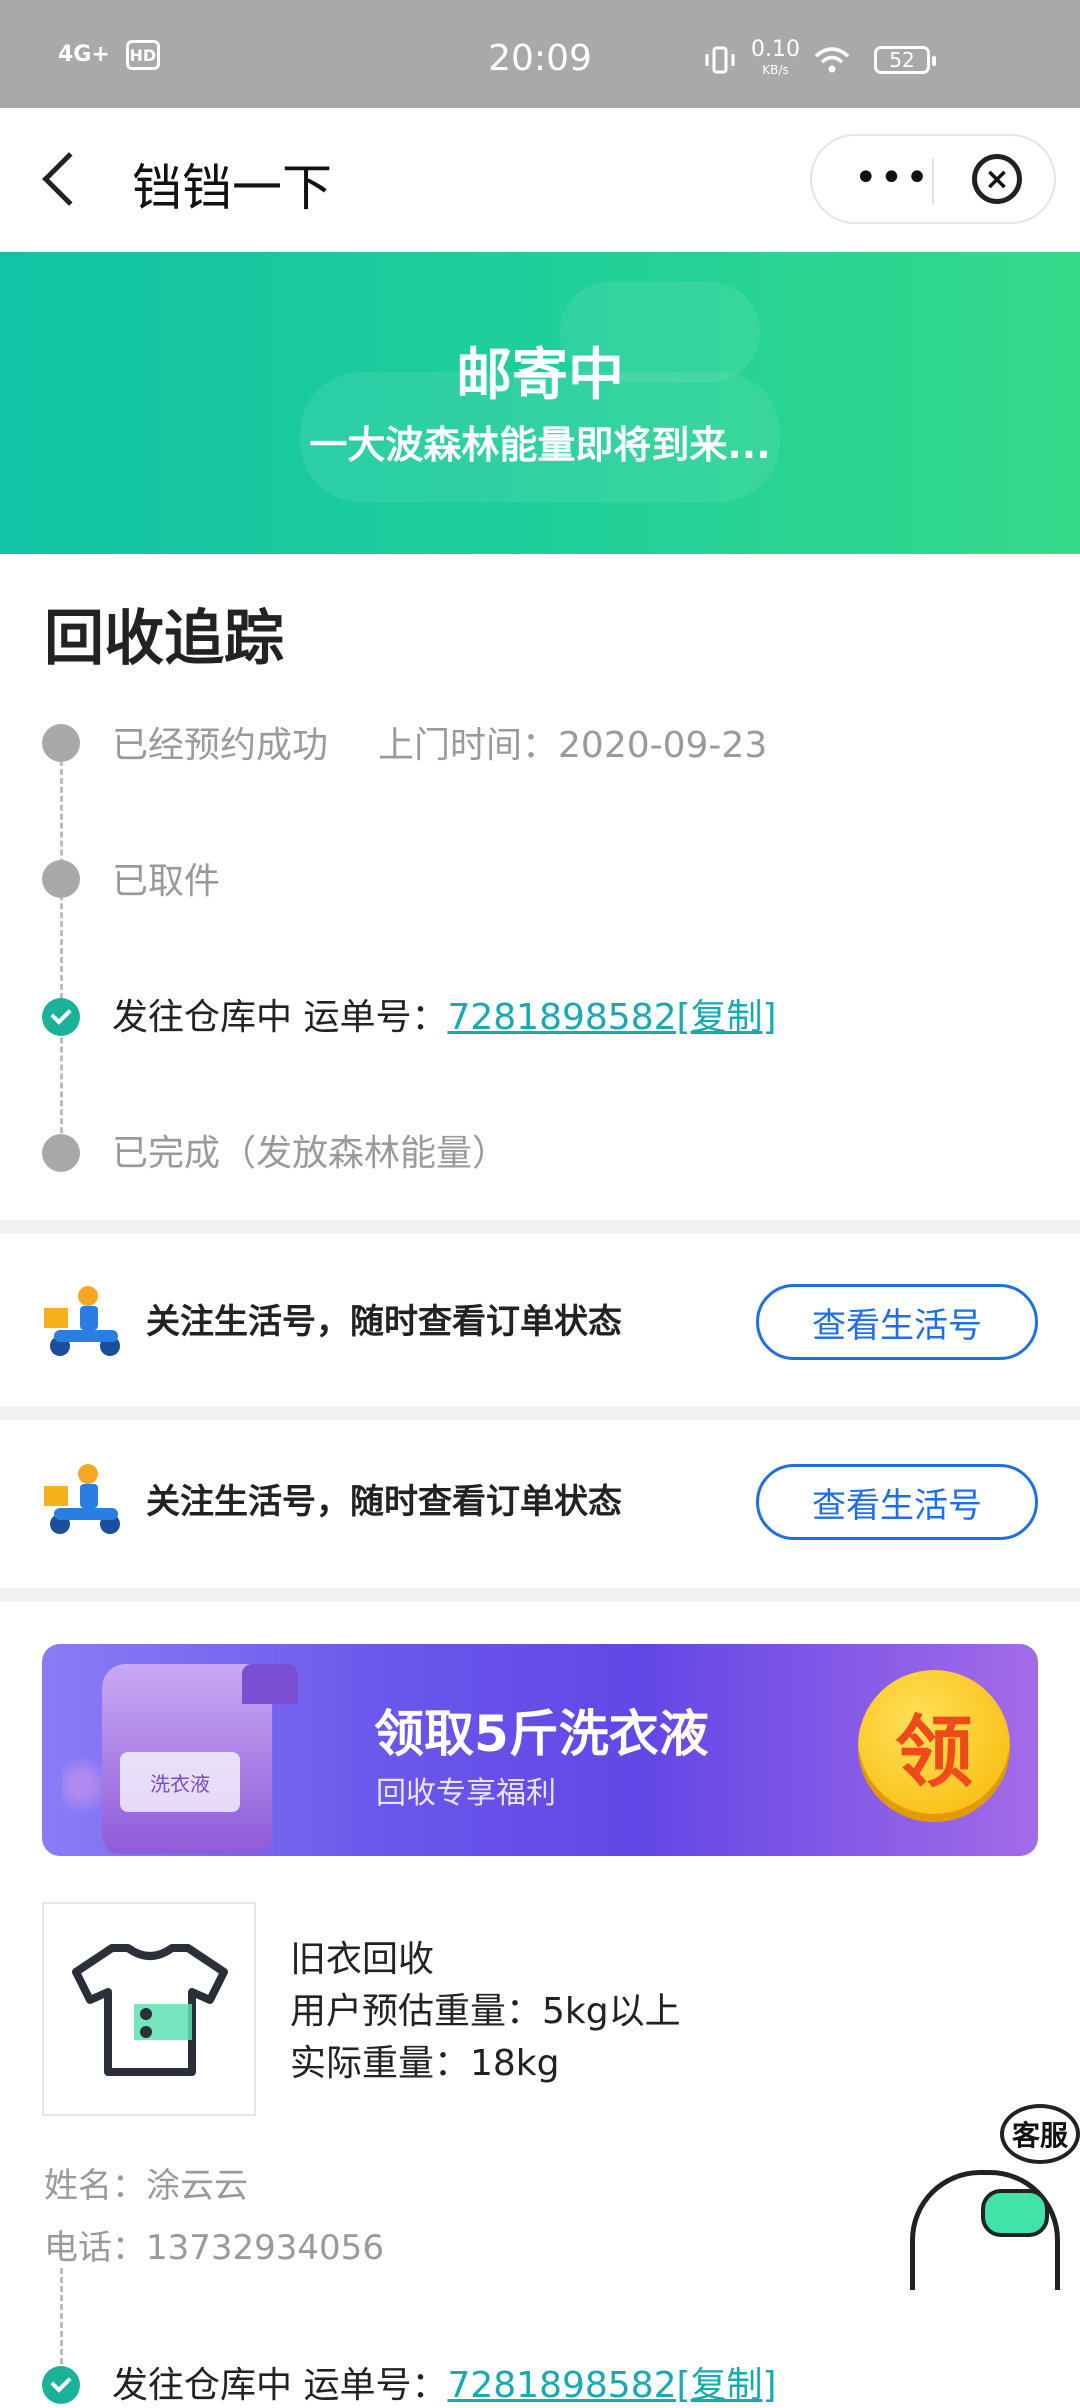 The height and width of the screenshot is (2408, 1080). Describe the element at coordinates (934, 1746) in the screenshot. I see `claim-coin-button: 领` at that location.